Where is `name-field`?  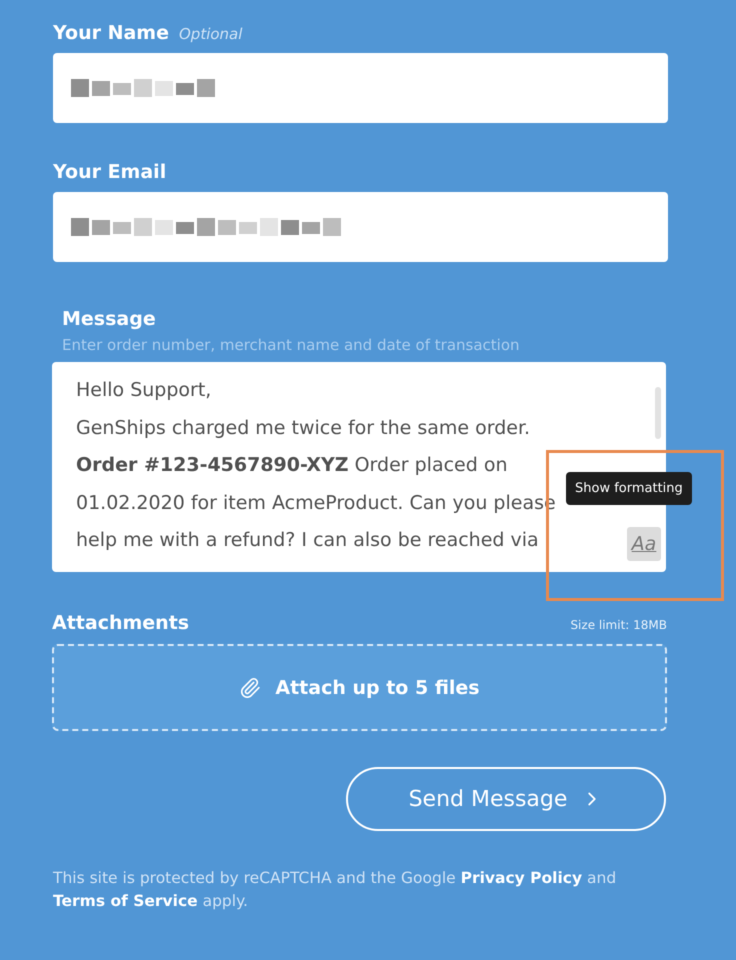
name-field is located at coordinates (360, 88).